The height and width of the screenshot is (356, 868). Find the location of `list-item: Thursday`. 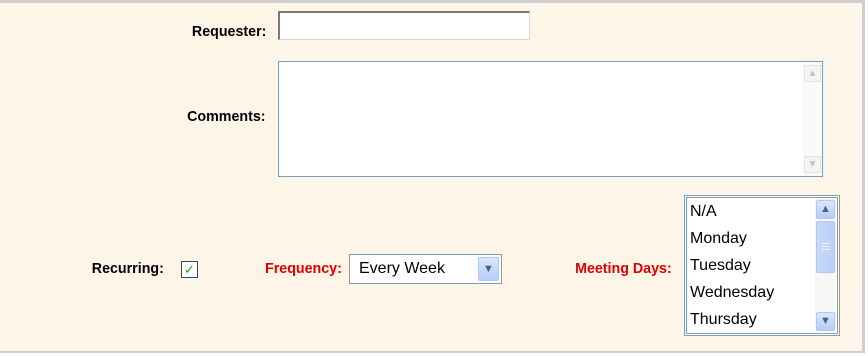

list-item: Thursday is located at coordinates (732, 320).